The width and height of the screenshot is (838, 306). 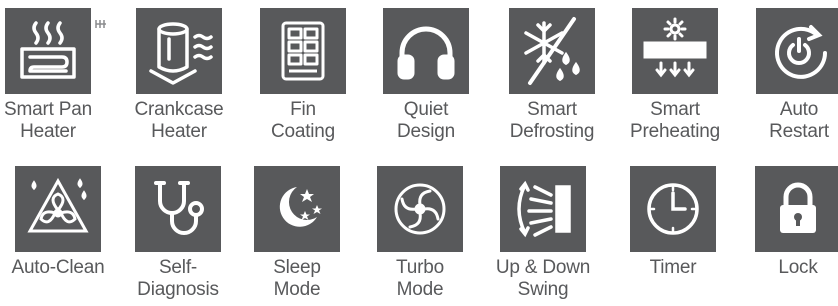 I want to click on feature-smart-pan-heater: Smart Pan Heater, so click(x=53, y=75).